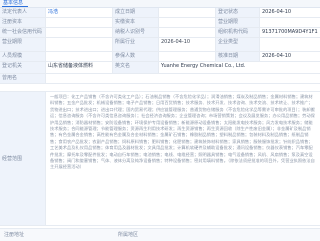 The height and width of the screenshot is (241, 320). I want to click on business-scope-label: 经营范围, so click(12, 159).